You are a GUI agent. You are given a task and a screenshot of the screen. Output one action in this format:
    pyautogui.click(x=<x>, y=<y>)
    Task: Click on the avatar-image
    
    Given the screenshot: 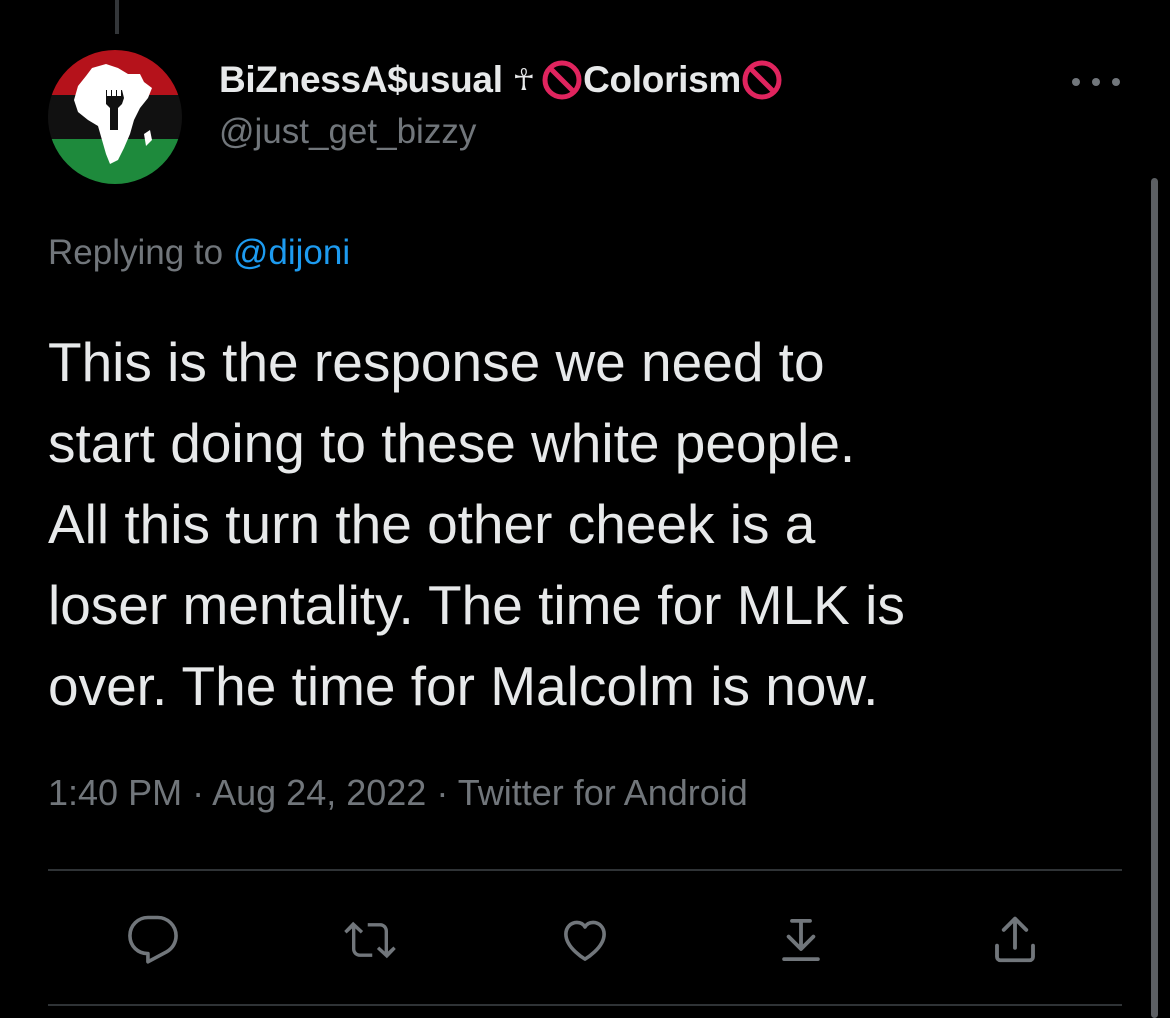 What is the action you would take?
    pyautogui.click(x=115, y=117)
    